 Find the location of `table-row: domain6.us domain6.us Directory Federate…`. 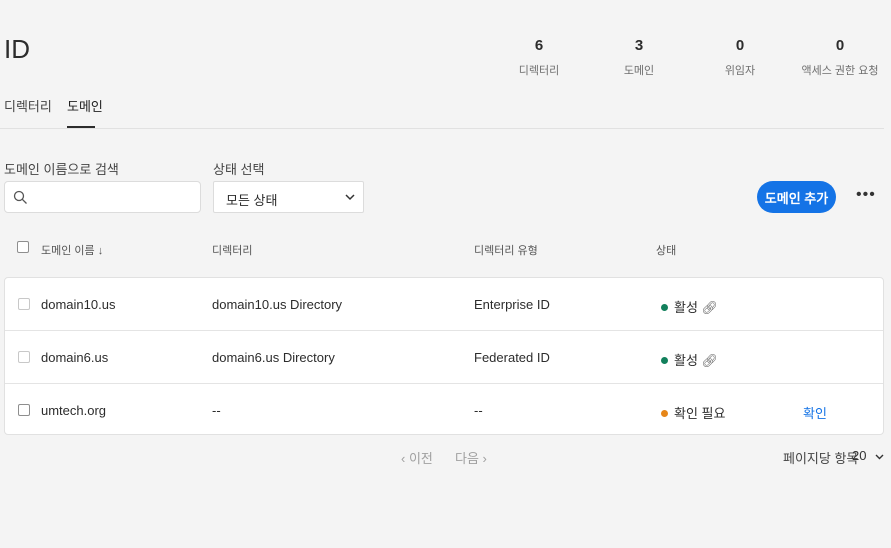

table-row: domain6.us domain6.us Directory Federate… is located at coordinates (444, 357).